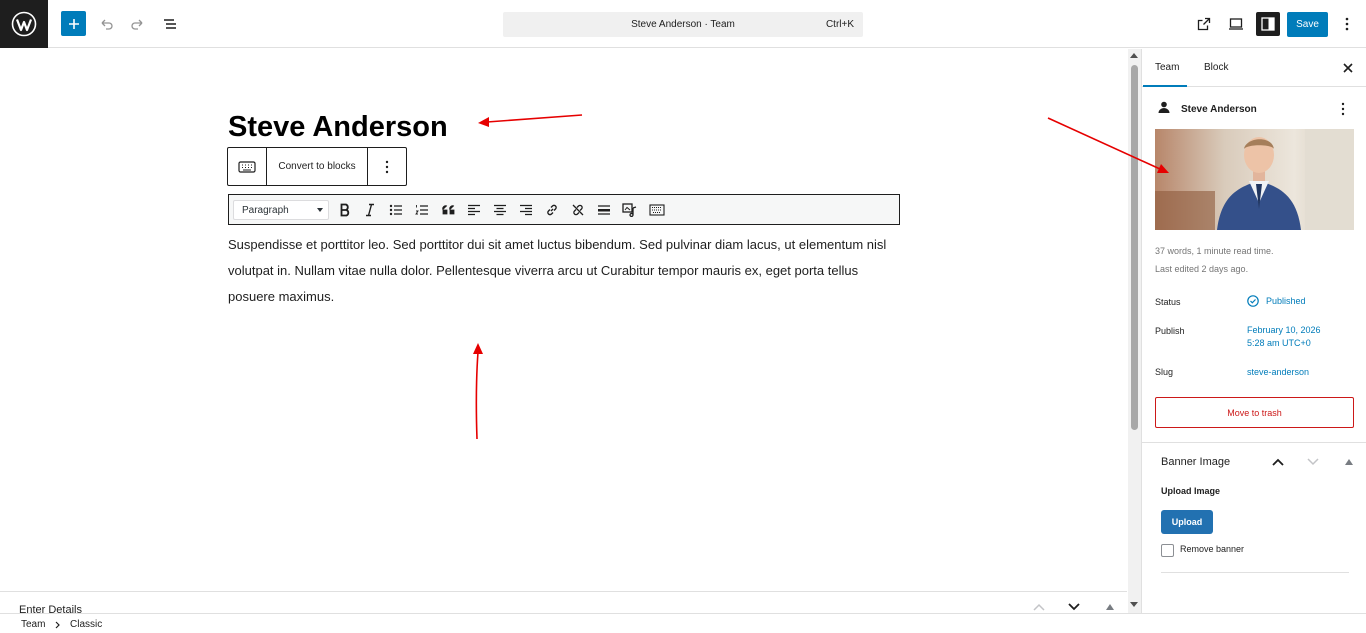 This screenshot has height=633, width=1366. I want to click on block-toolbar: Convert to blocks, so click(317, 166).